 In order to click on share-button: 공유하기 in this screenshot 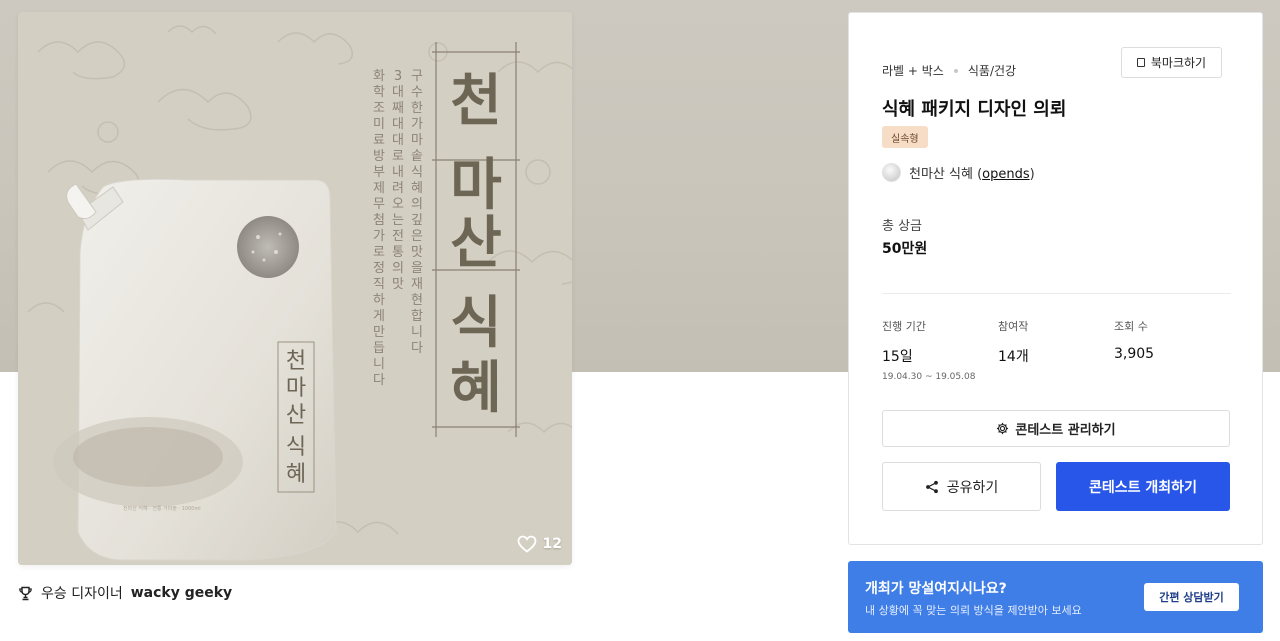, I will do `click(961, 486)`.